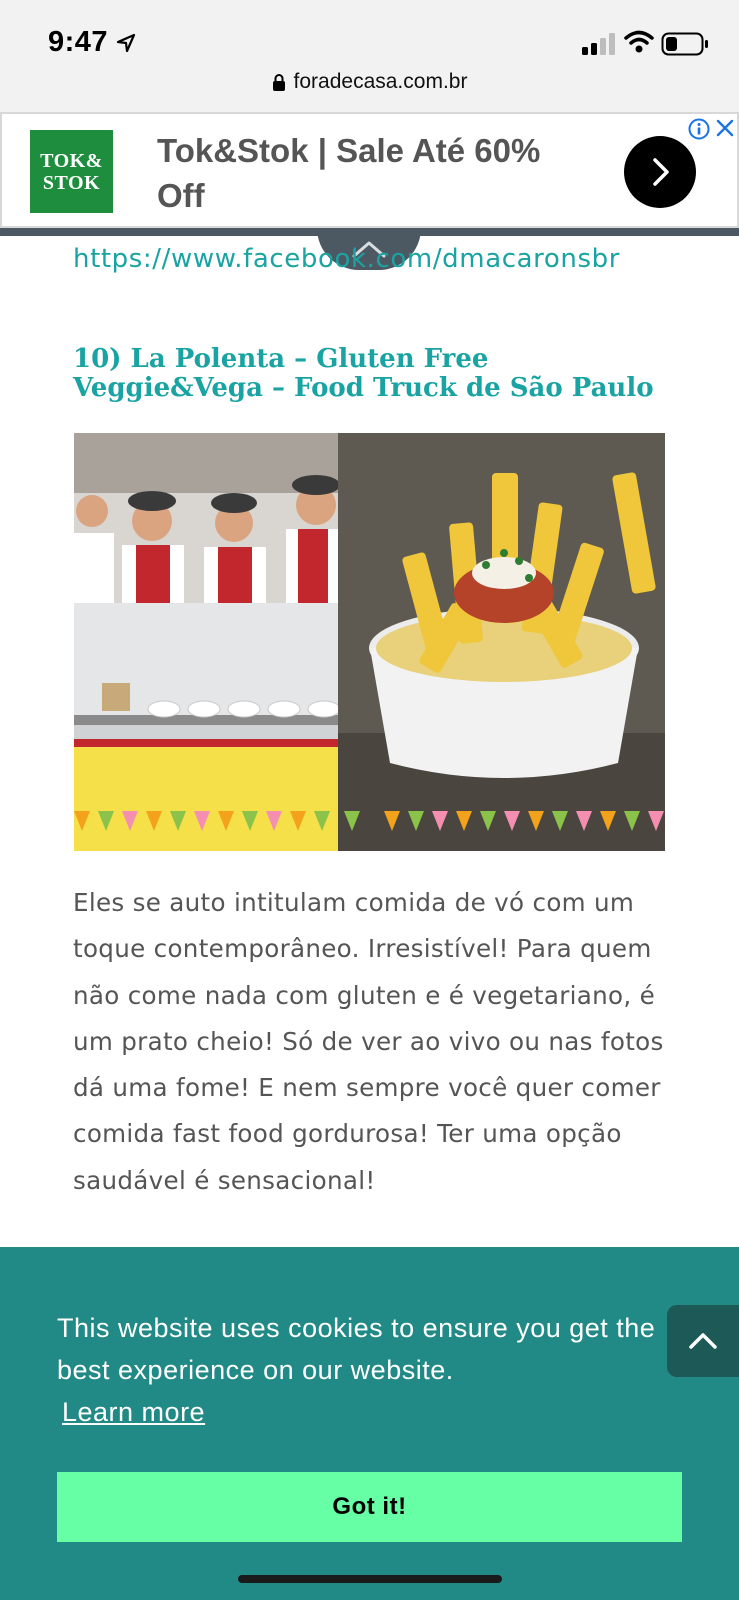 This screenshot has width=739, height=1600. What do you see at coordinates (78, 42) in the screenshot?
I see `status-time: 9:47` at bounding box center [78, 42].